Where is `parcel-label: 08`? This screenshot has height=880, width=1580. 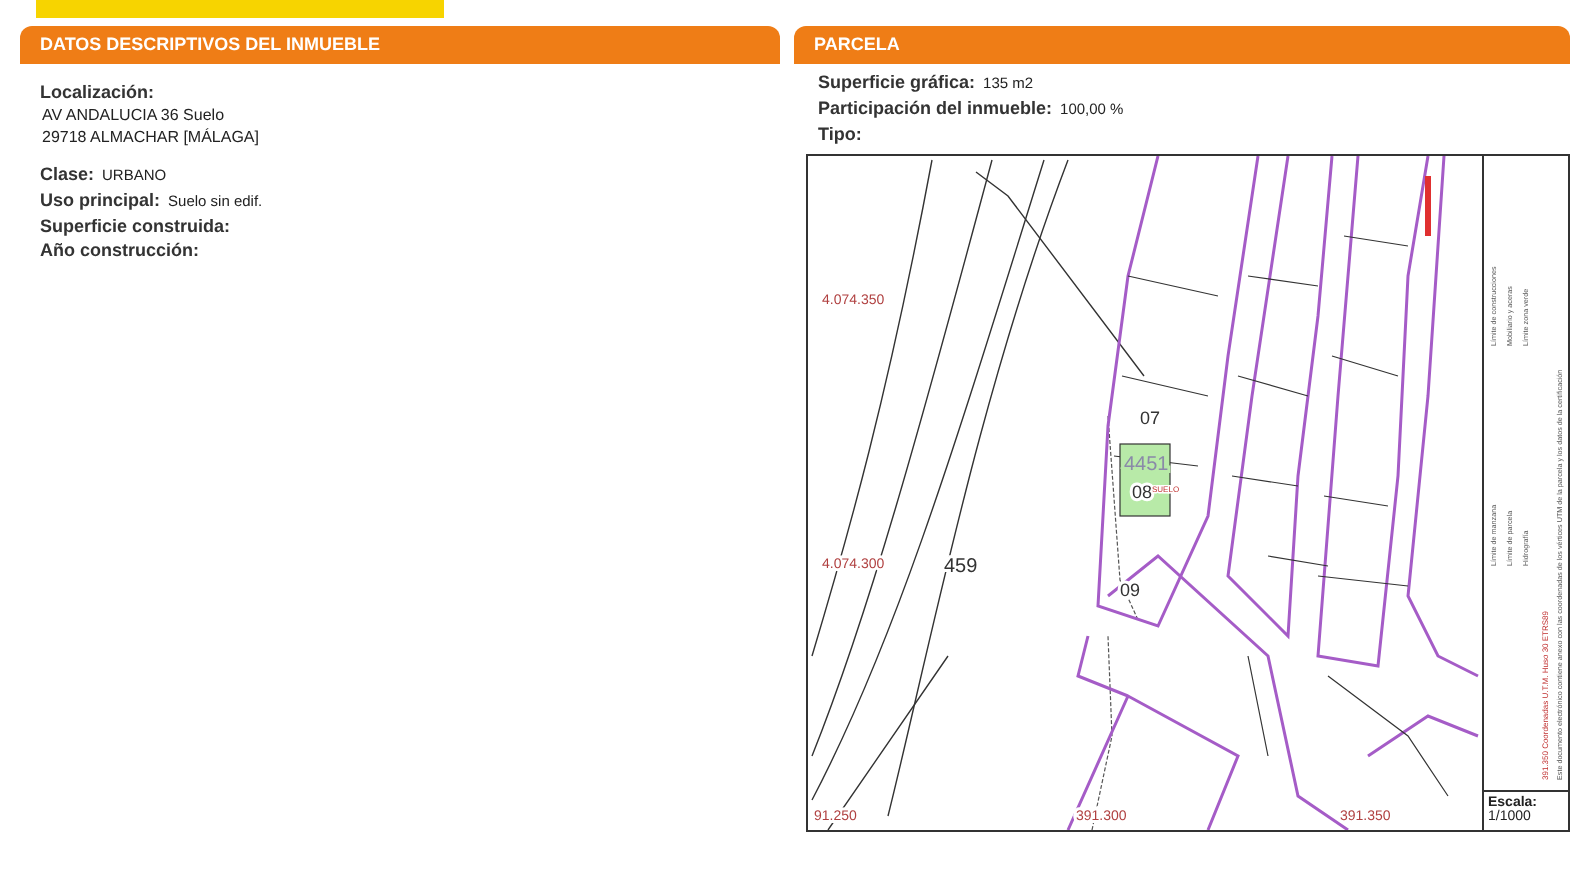 parcel-label: 08 is located at coordinates (1142, 492).